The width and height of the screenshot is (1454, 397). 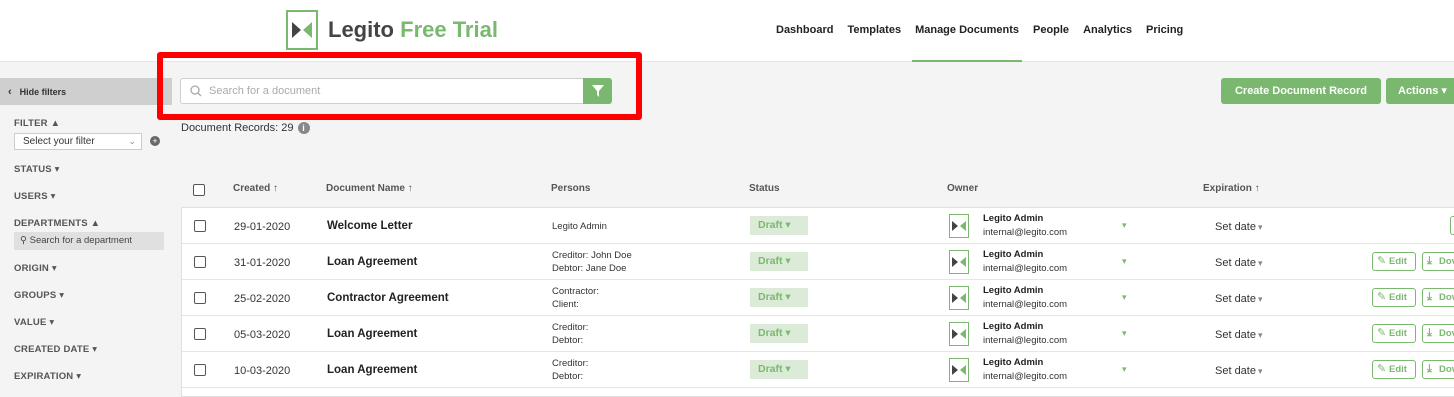 I want to click on actions-button: Actions ▾, so click(x=1420, y=91).